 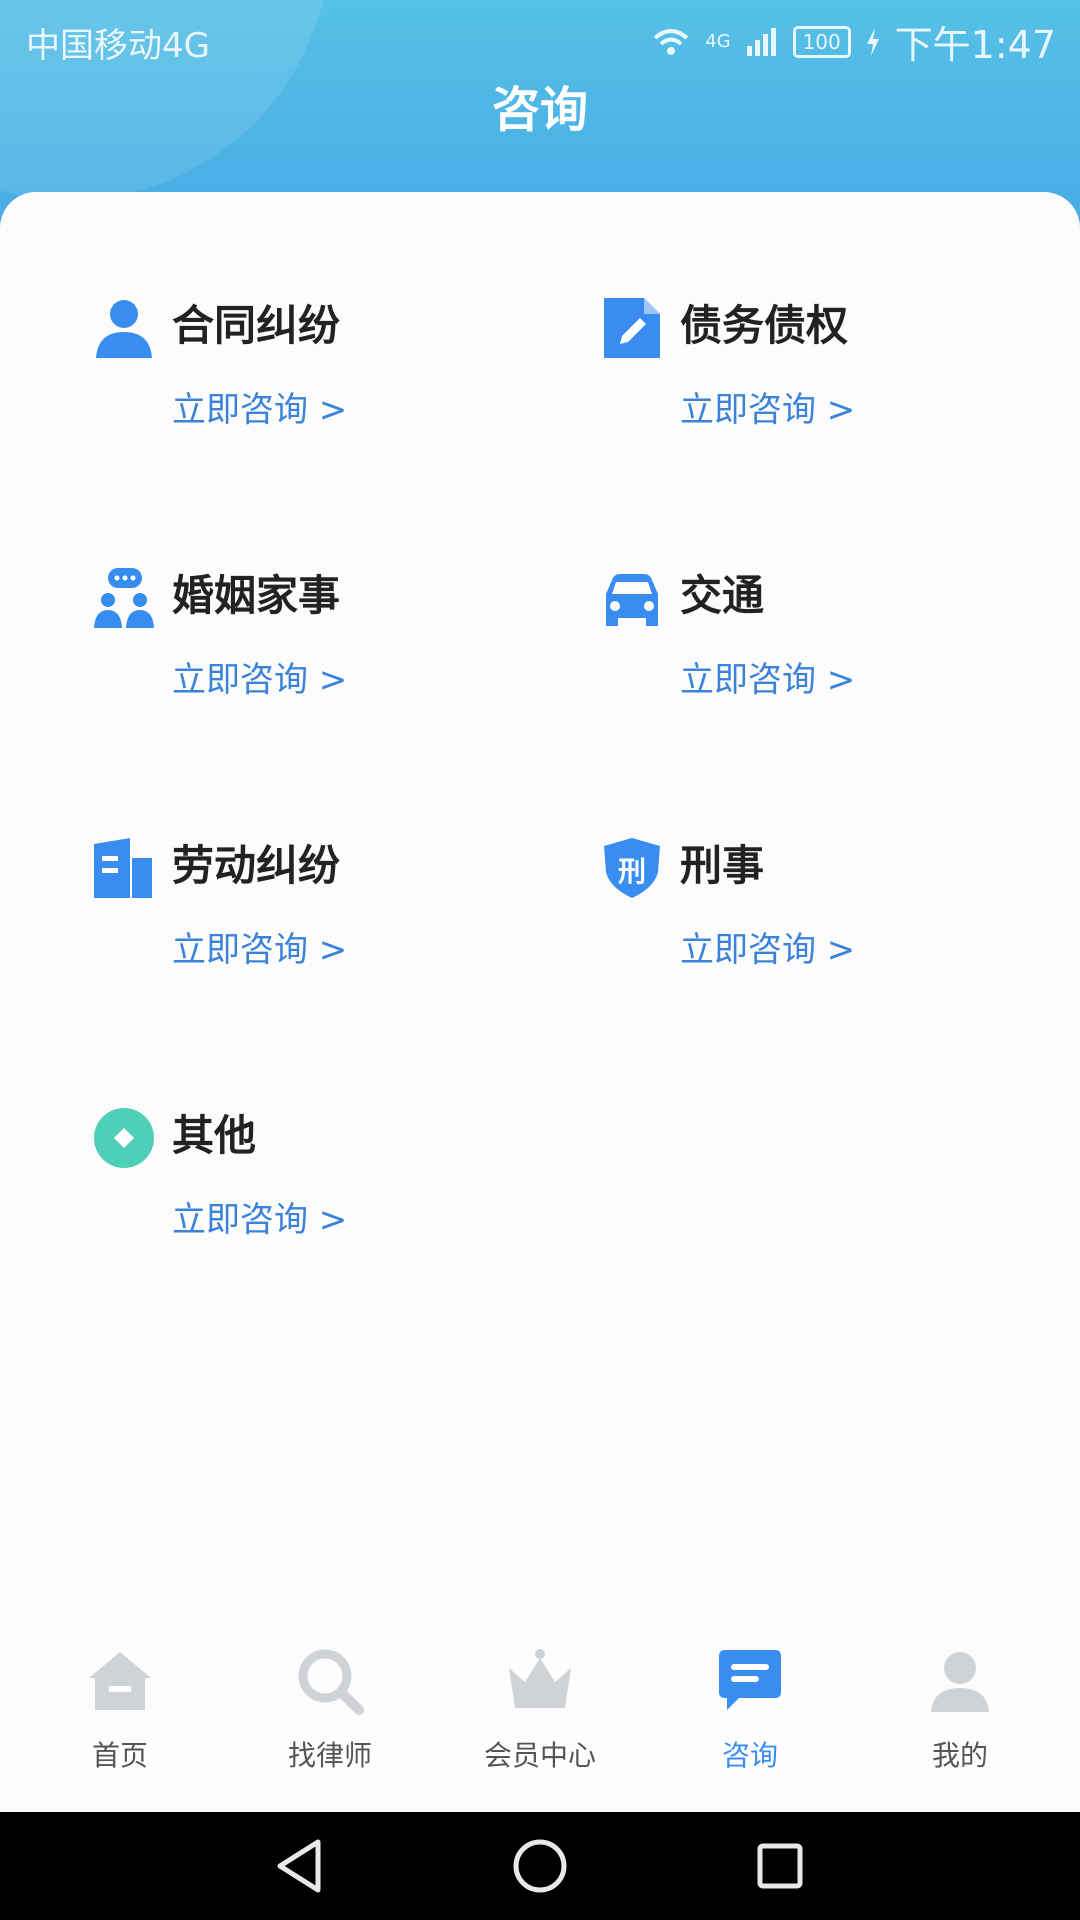 I want to click on network-type: 4G, so click(x=718, y=41).